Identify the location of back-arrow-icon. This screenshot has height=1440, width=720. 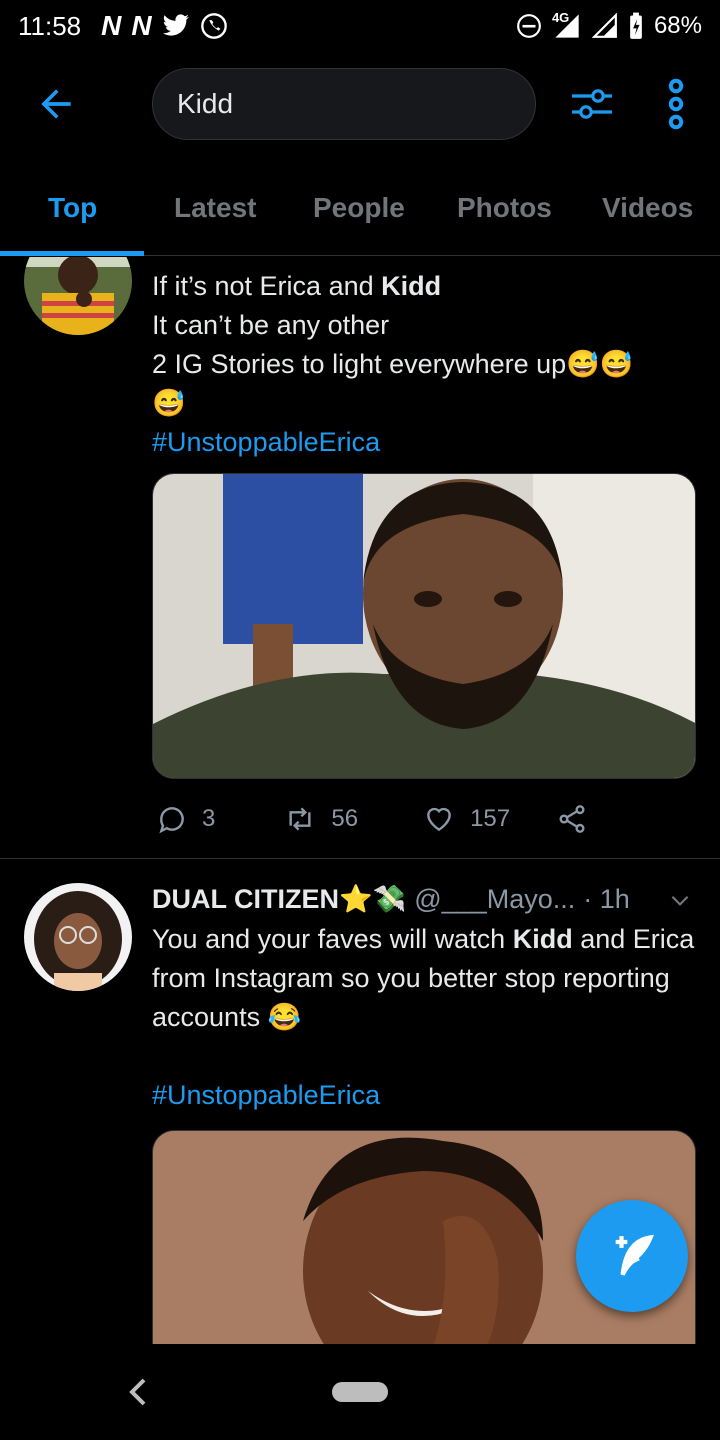
(56, 104).